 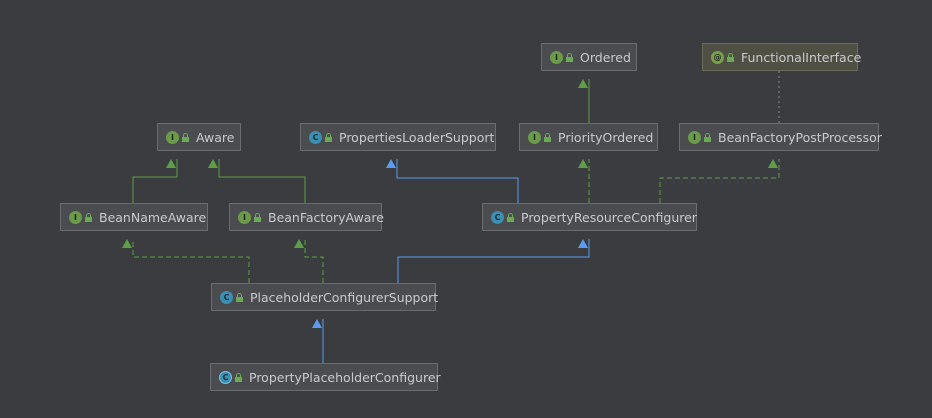 I want to click on edge-pcs-to-bean-factory-aware, so click(x=309, y=261).